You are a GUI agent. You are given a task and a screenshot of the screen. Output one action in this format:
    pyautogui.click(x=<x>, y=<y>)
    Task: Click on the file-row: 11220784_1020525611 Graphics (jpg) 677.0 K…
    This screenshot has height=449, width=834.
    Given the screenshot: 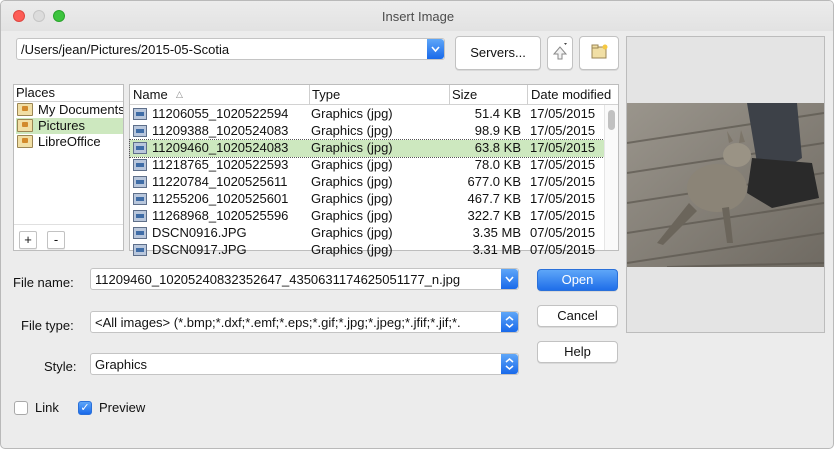 What is the action you would take?
    pyautogui.click(x=367, y=182)
    